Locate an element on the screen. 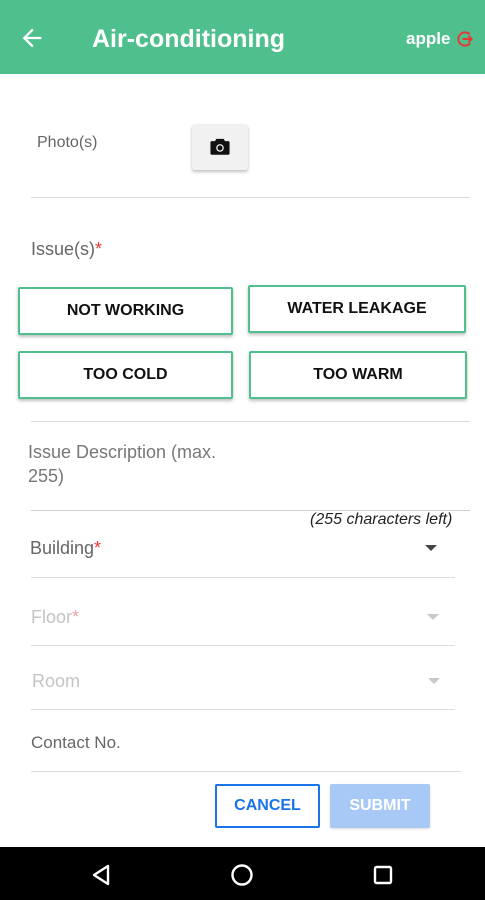 Image resolution: width=485 pixels, height=900 pixels. camera-icon is located at coordinates (220, 146).